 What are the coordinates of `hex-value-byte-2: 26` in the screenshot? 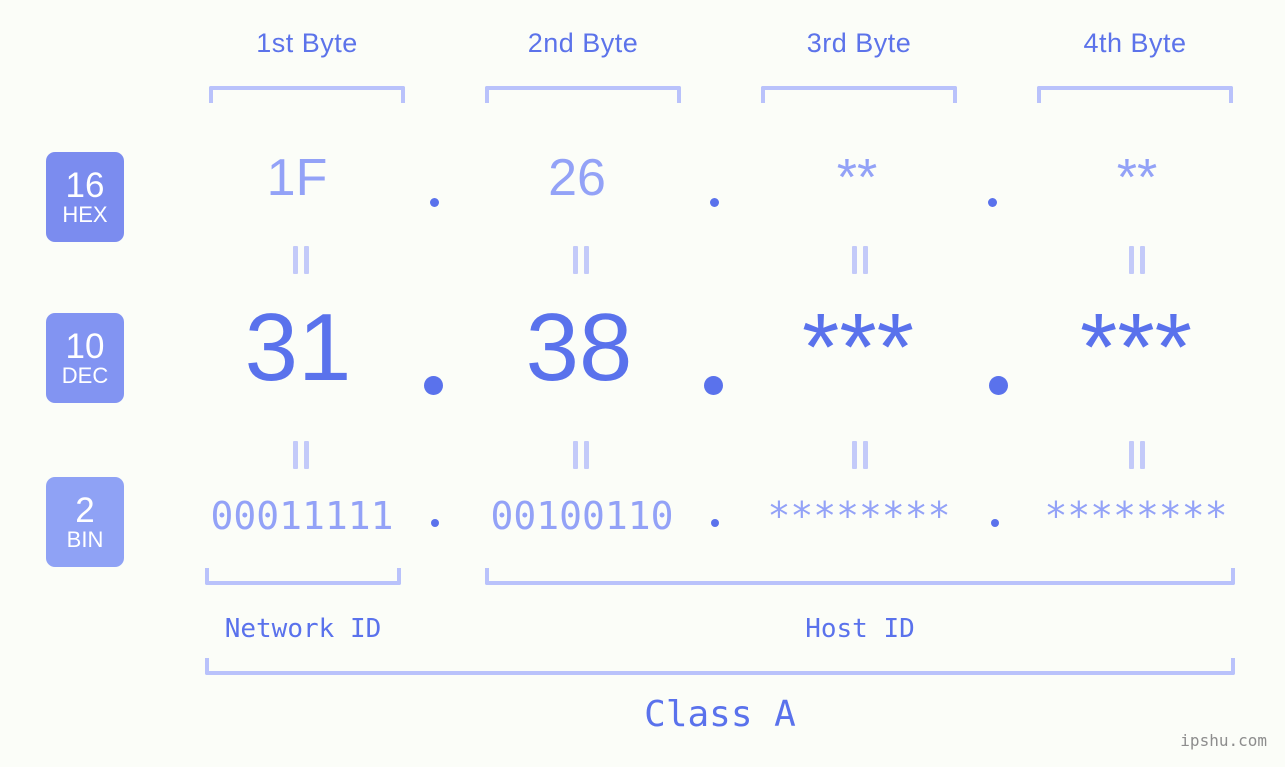 It's located at (577, 178).